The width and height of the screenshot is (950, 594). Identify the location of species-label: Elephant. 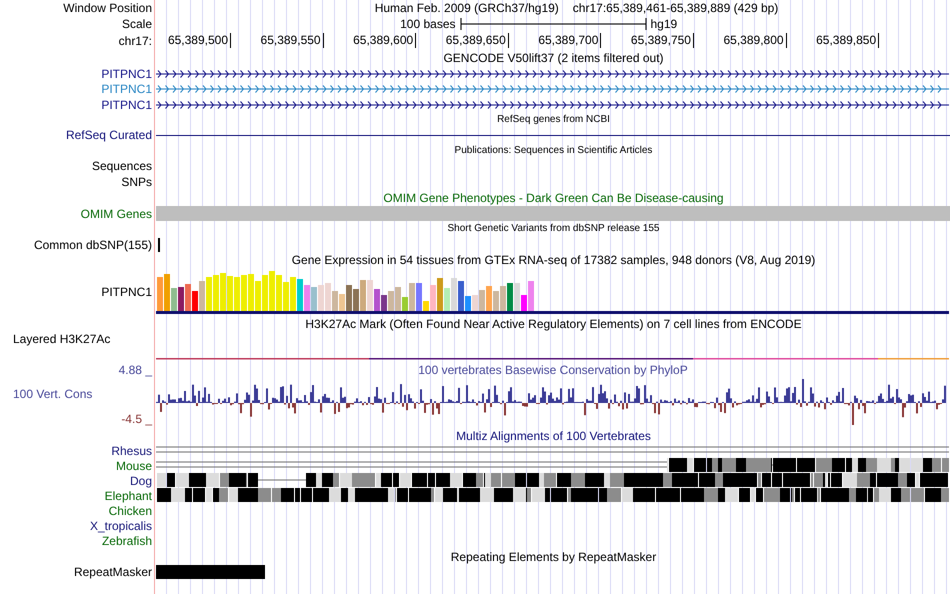
(128, 496).